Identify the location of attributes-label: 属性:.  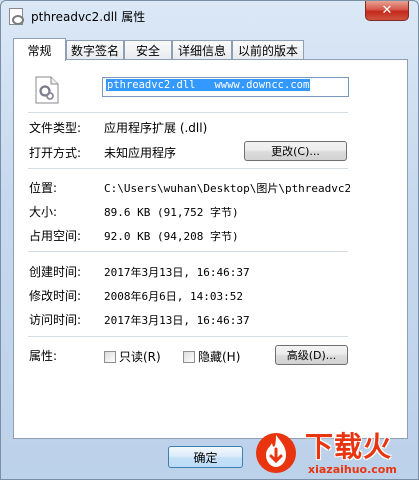
(43, 356).